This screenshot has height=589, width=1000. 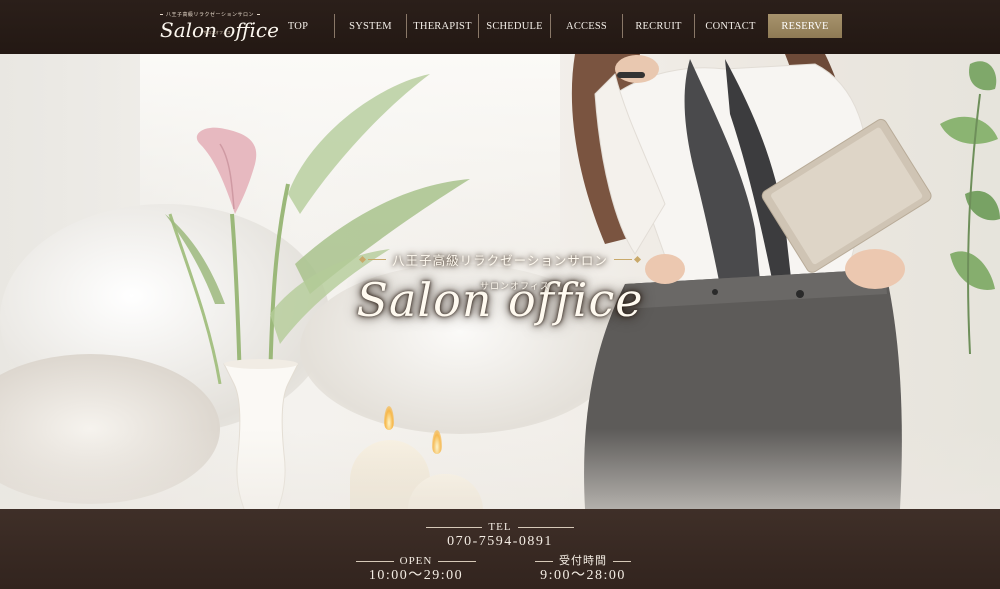 I want to click on reception-block: 受付時間 9:00～28:00, so click(x=583, y=570).